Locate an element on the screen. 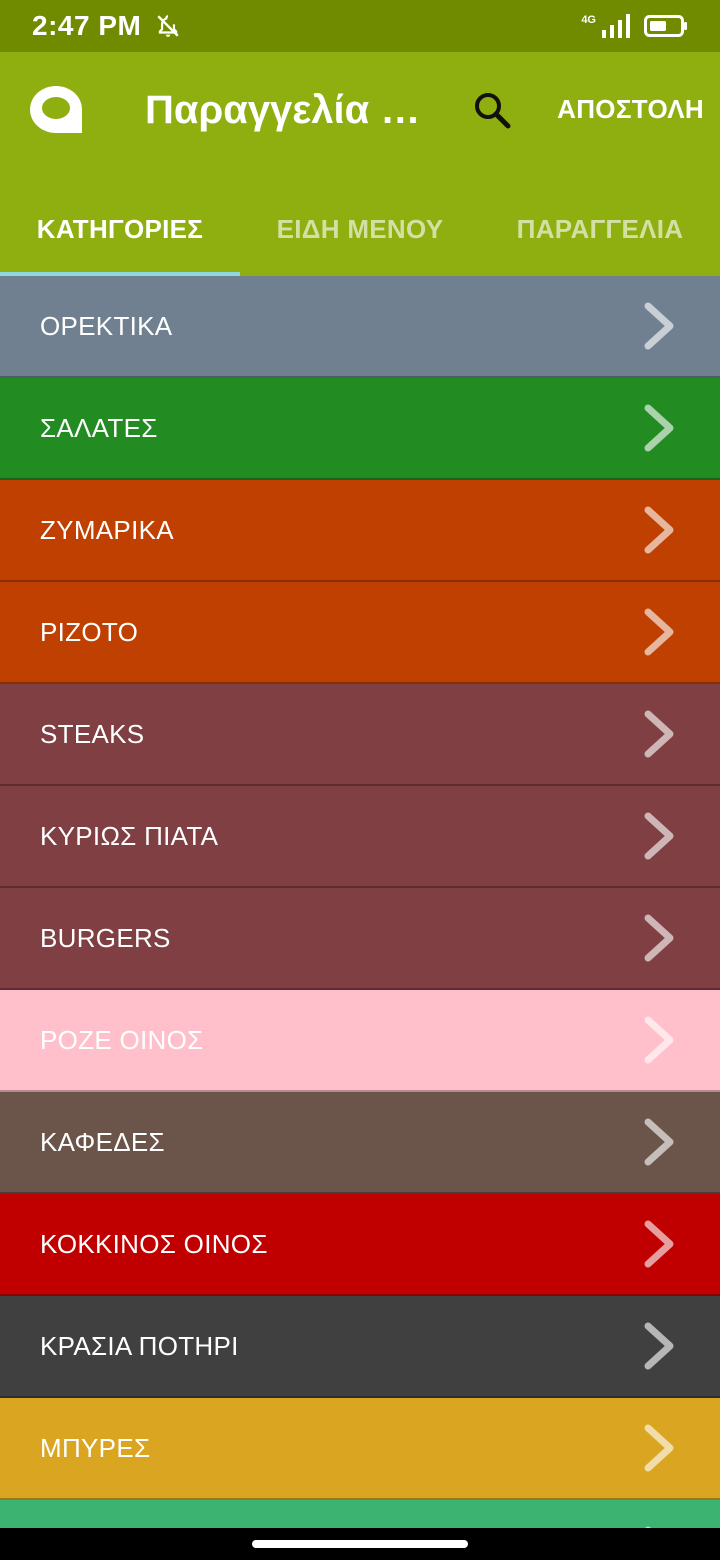  category-label: STEAKS is located at coordinates (92, 733).